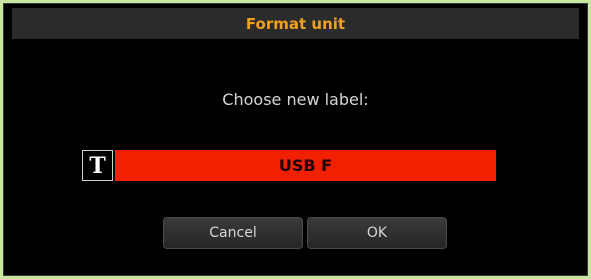 The image size is (591, 279). I want to click on ok-button: OK, so click(377, 233).